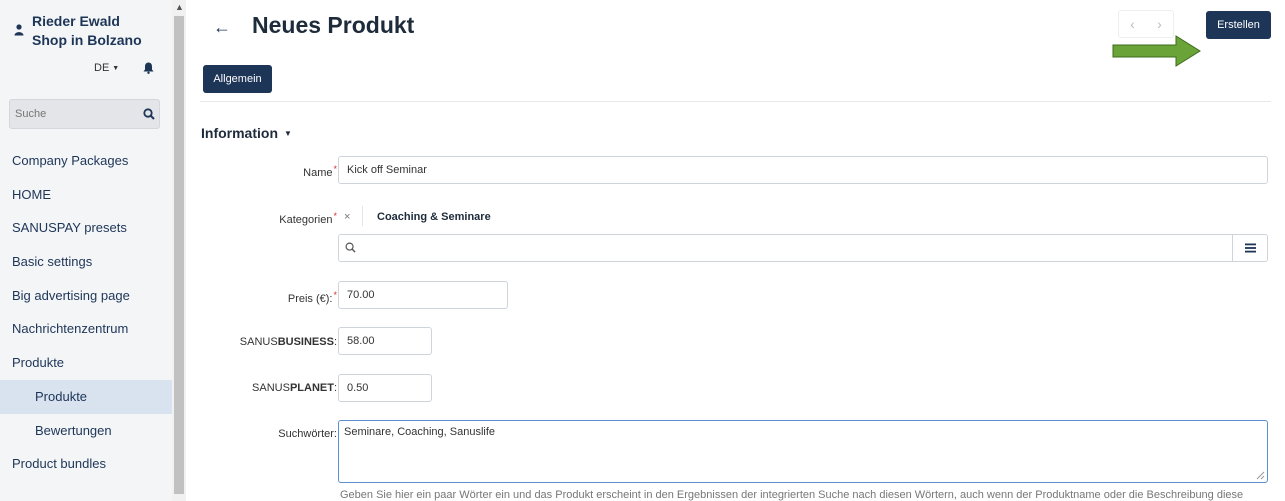 The image size is (1285, 501). Describe the element at coordinates (222, 27) in the screenshot. I see `back-arrow-icon: ←` at that location.